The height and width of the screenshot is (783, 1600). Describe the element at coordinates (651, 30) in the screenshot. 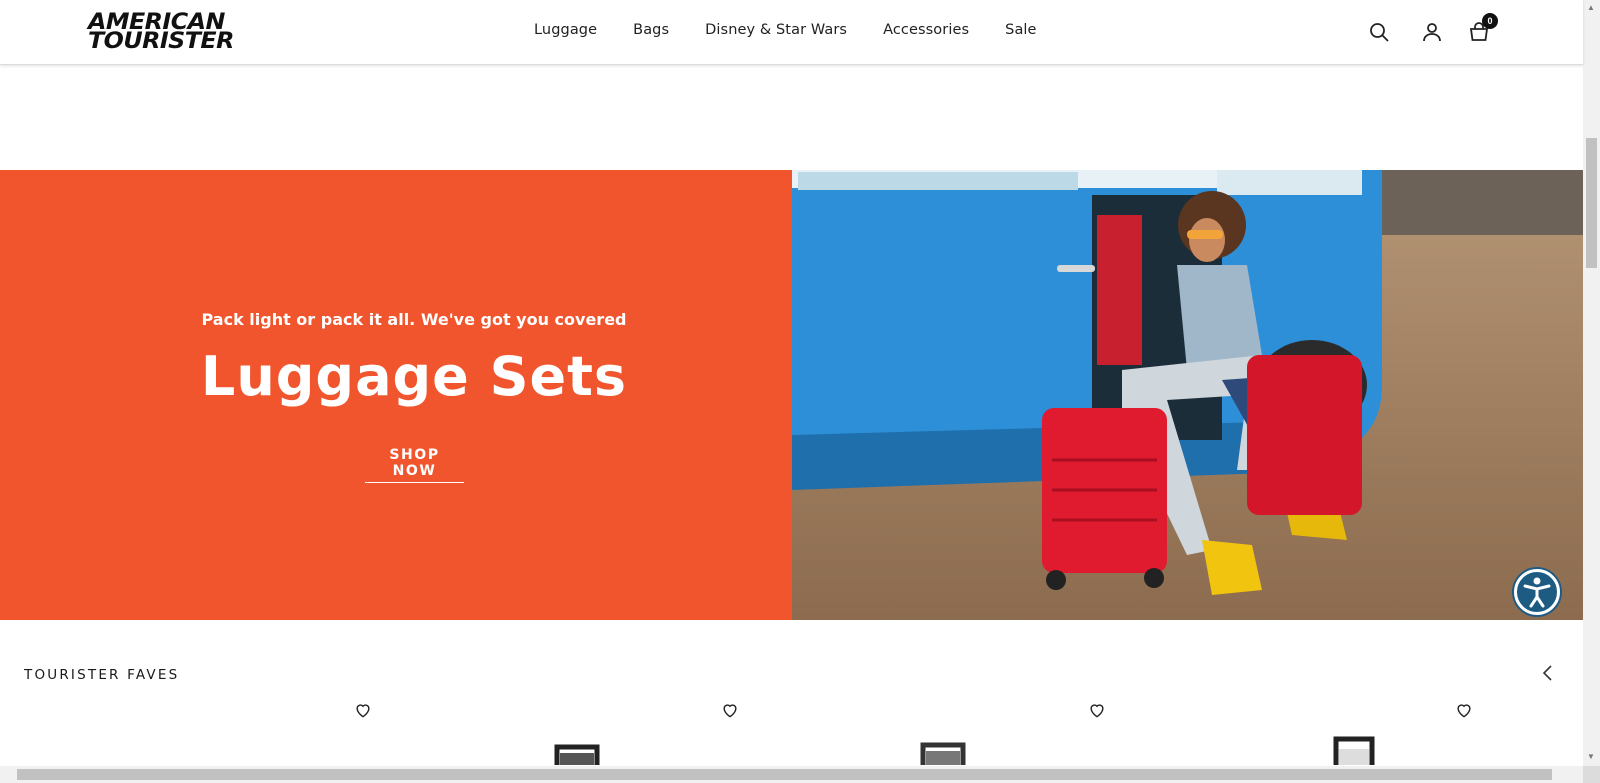

I see `nav-bags: Bags` at that location.